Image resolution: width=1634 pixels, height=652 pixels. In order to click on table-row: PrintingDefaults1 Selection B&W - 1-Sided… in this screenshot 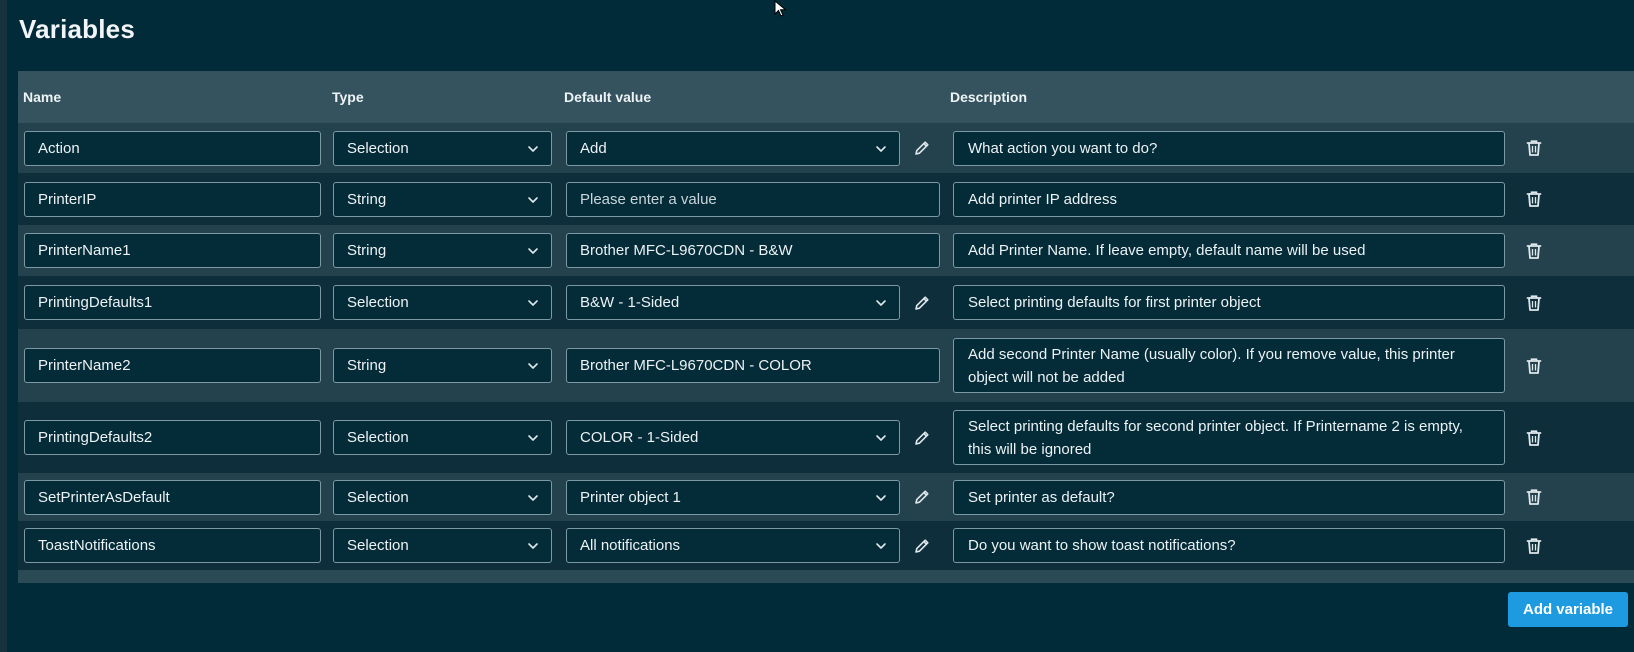, I will do `click(826, 302)`.